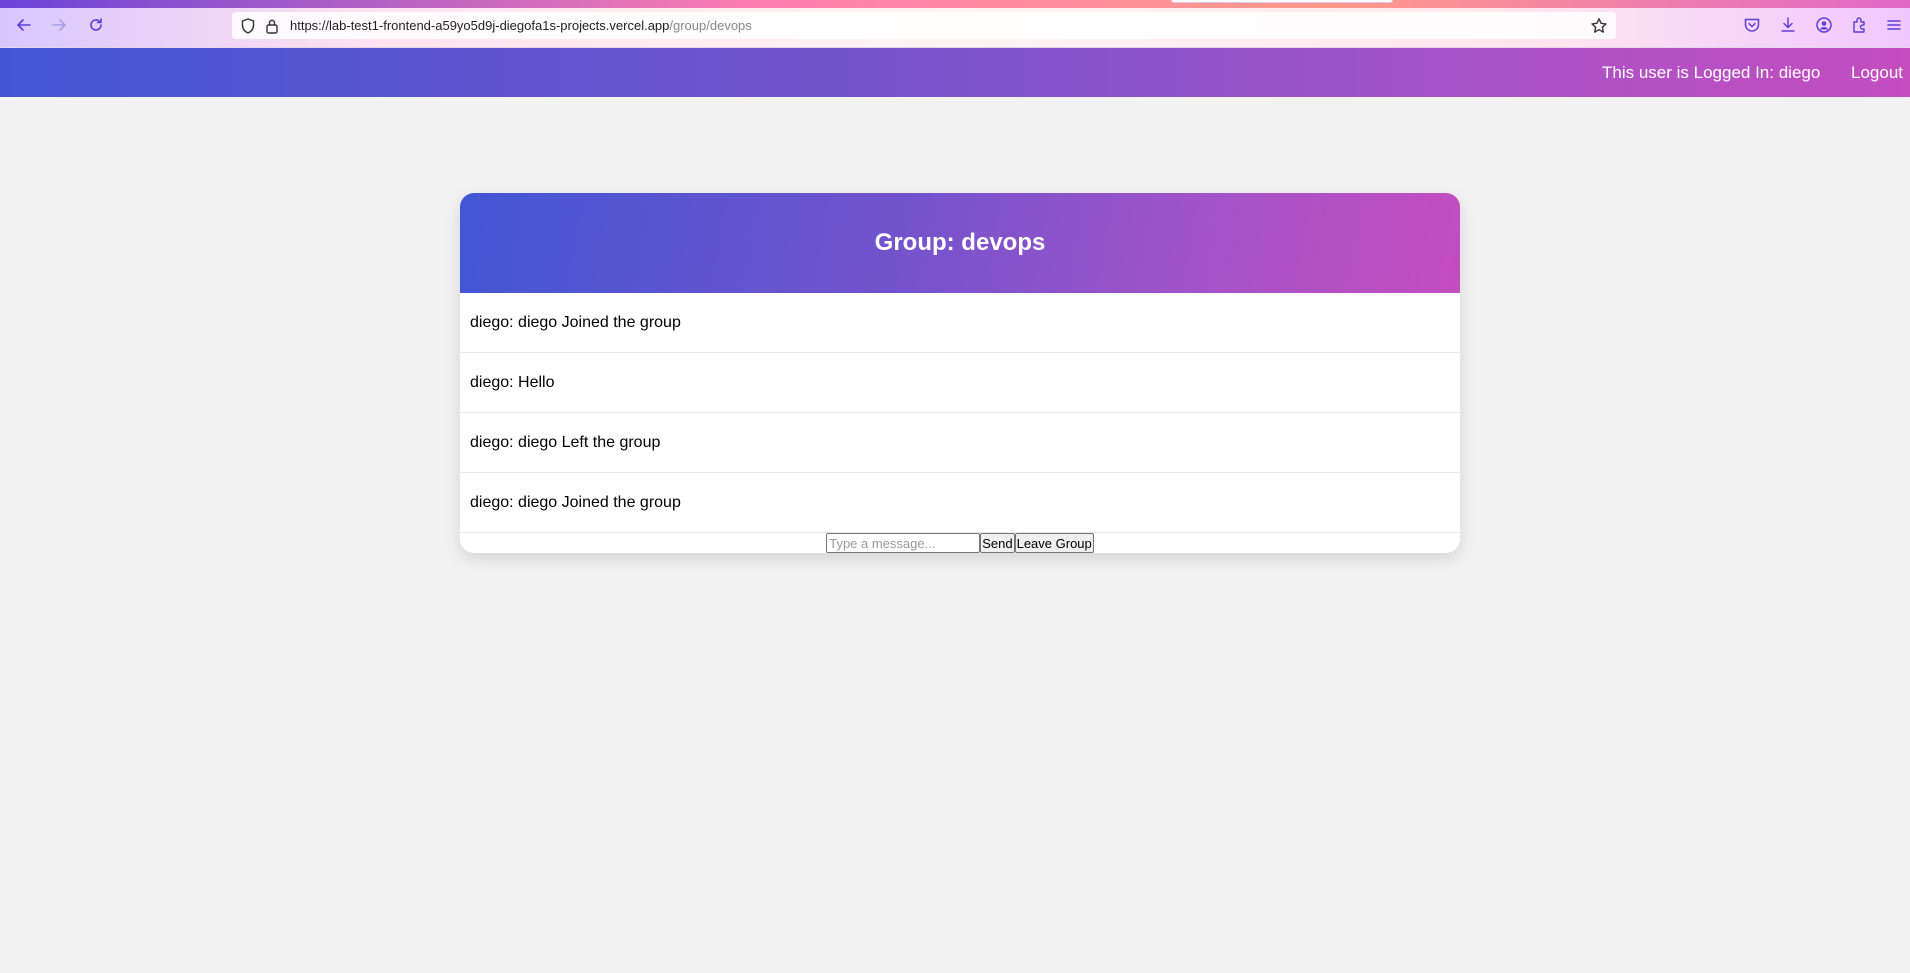  I want to click on extensions-icon, so click(1860, 25).